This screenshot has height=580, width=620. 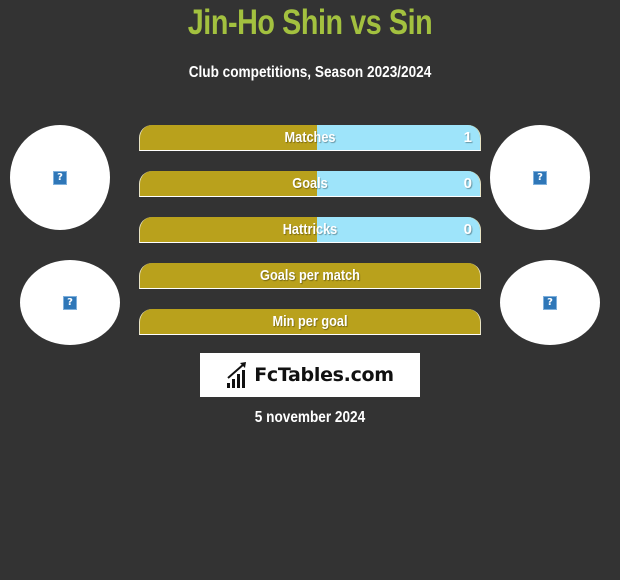 What do you see at coordinates (310, 417) in the screenshot?
I see `report-date: 5 november 2024` at bounding box center [310, 417].